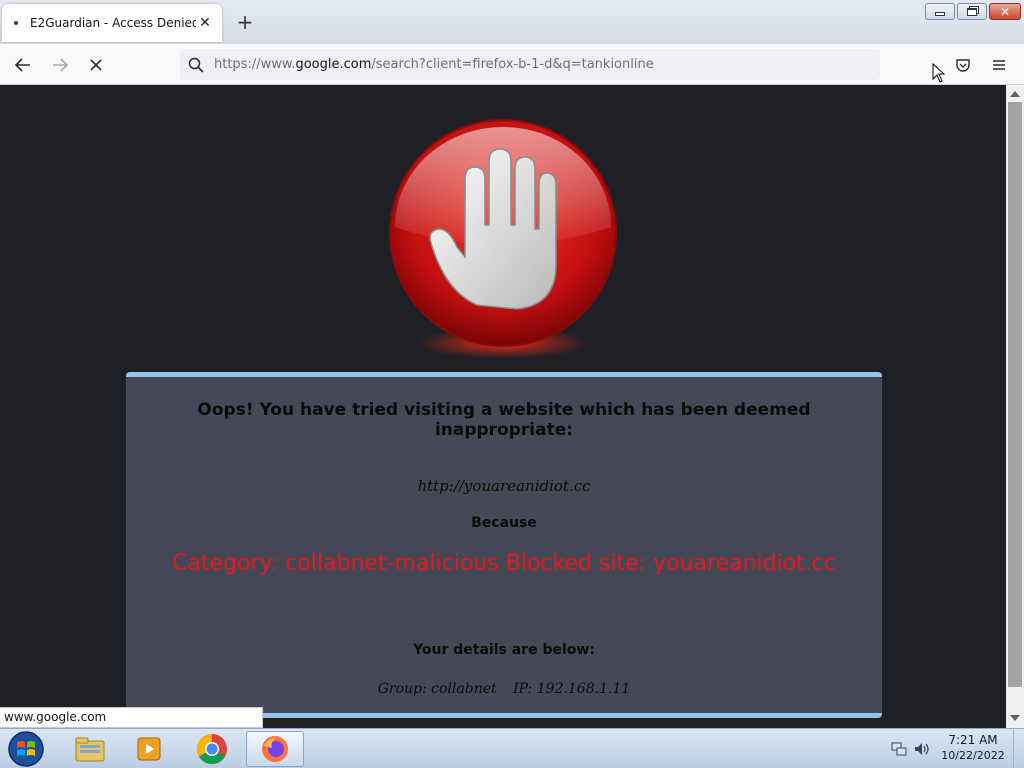 This screenshot has width=1024, height=768. I want to click on media-player-icon, so click(149, 749).